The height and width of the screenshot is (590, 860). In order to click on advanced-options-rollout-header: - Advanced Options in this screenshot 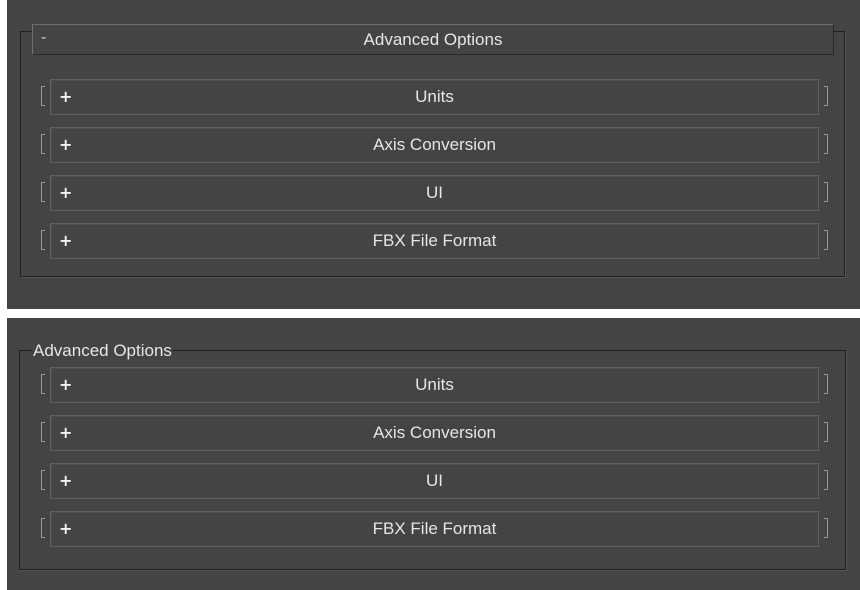, I will do `click(433, 39)`.